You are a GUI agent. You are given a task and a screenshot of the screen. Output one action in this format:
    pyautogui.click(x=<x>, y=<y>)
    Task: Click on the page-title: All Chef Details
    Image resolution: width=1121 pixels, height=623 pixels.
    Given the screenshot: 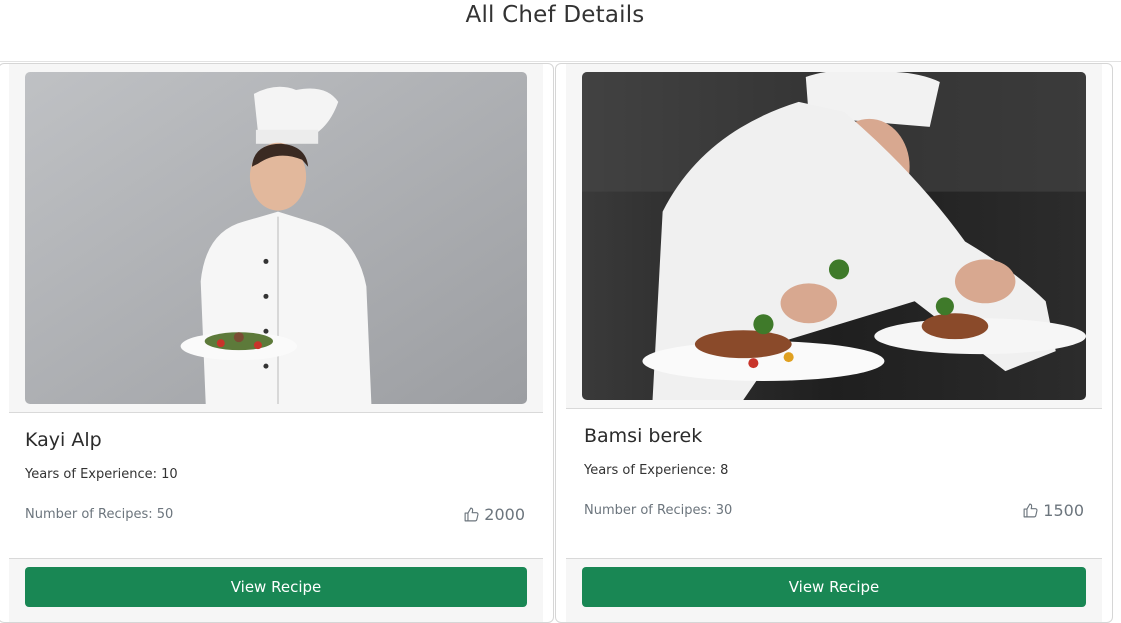 What is the action you would take?
    pyautogui.click(x=555, y=15)
    